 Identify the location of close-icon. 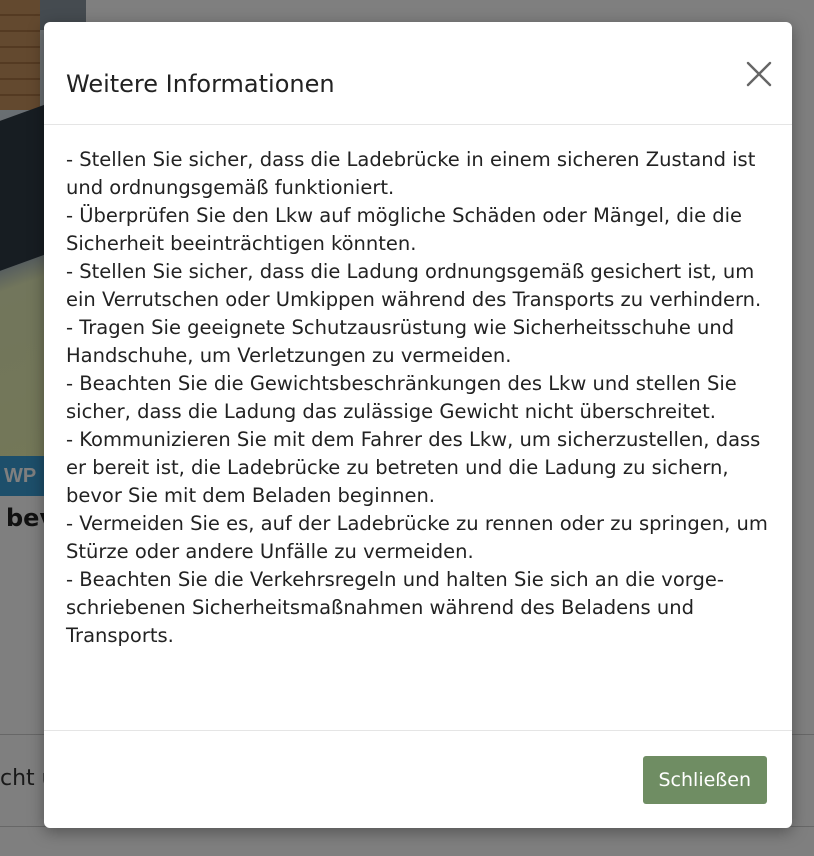
(759, 74).